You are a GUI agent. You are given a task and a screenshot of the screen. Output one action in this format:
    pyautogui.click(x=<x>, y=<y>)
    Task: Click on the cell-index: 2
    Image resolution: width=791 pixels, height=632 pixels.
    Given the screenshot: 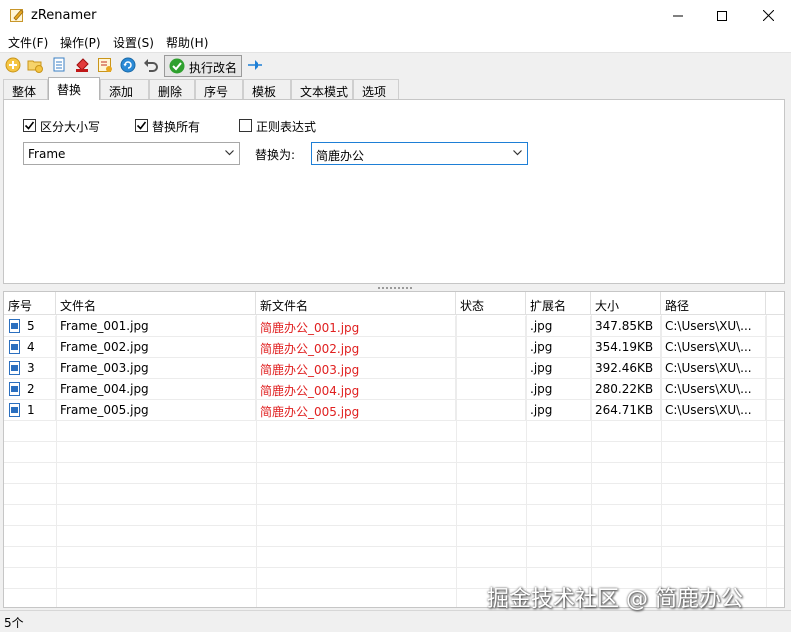 What is the action you would take?
    pyautogui.click(x=30, y=389)
    